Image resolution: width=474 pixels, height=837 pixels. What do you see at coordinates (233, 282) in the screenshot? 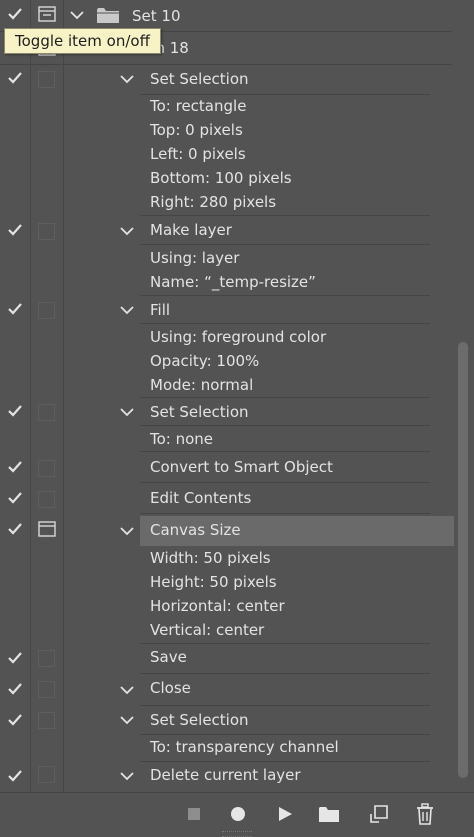
I see `step-param: Name: “_temp-resize”` at bounding box center [233, 282].